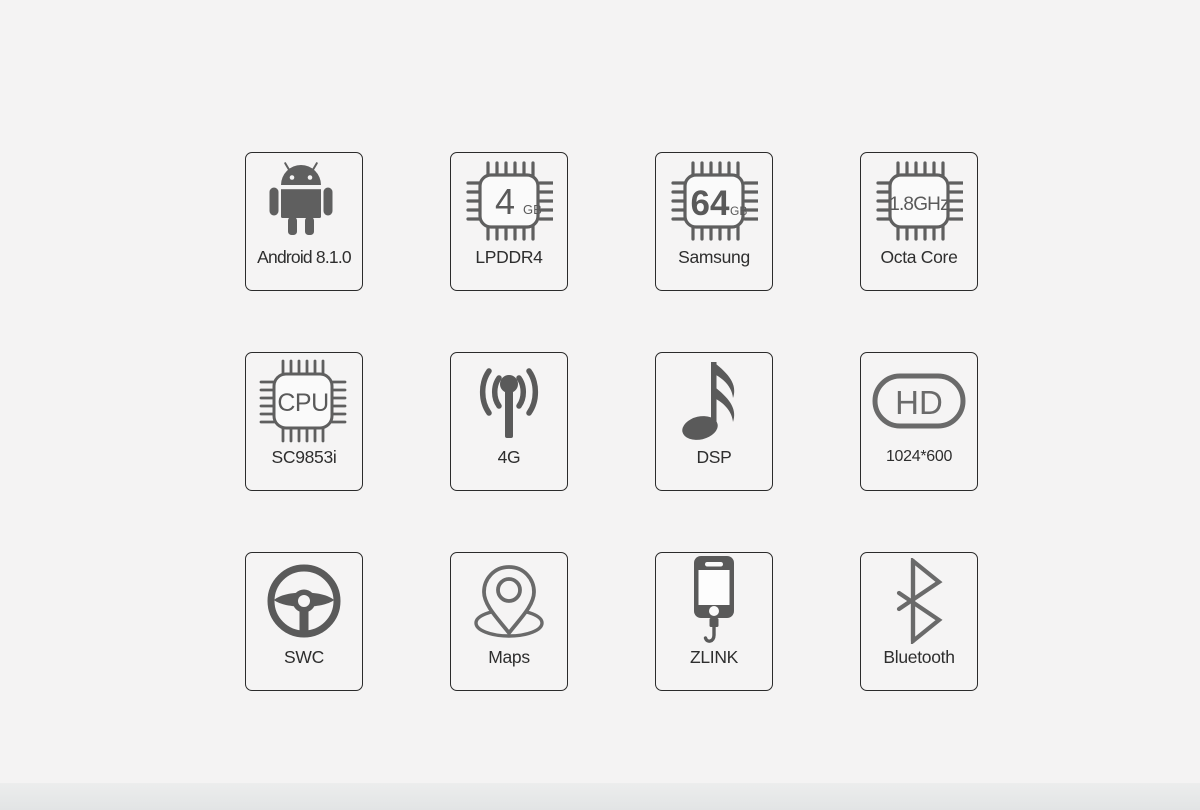 Image resolution: width=1200 pixels, height=810 pixels. I want to click on feature-label: Bluetooth, so click(919, 657).